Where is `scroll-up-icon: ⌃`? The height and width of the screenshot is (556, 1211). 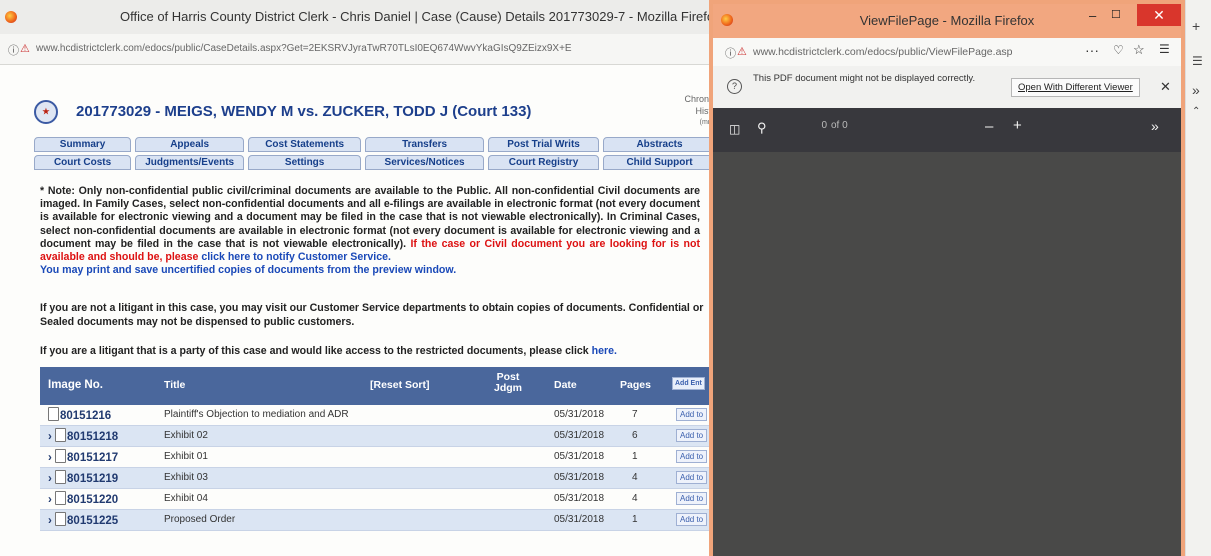 scroll-up-icon: ⌃ is located at coordinates (1196, 111).